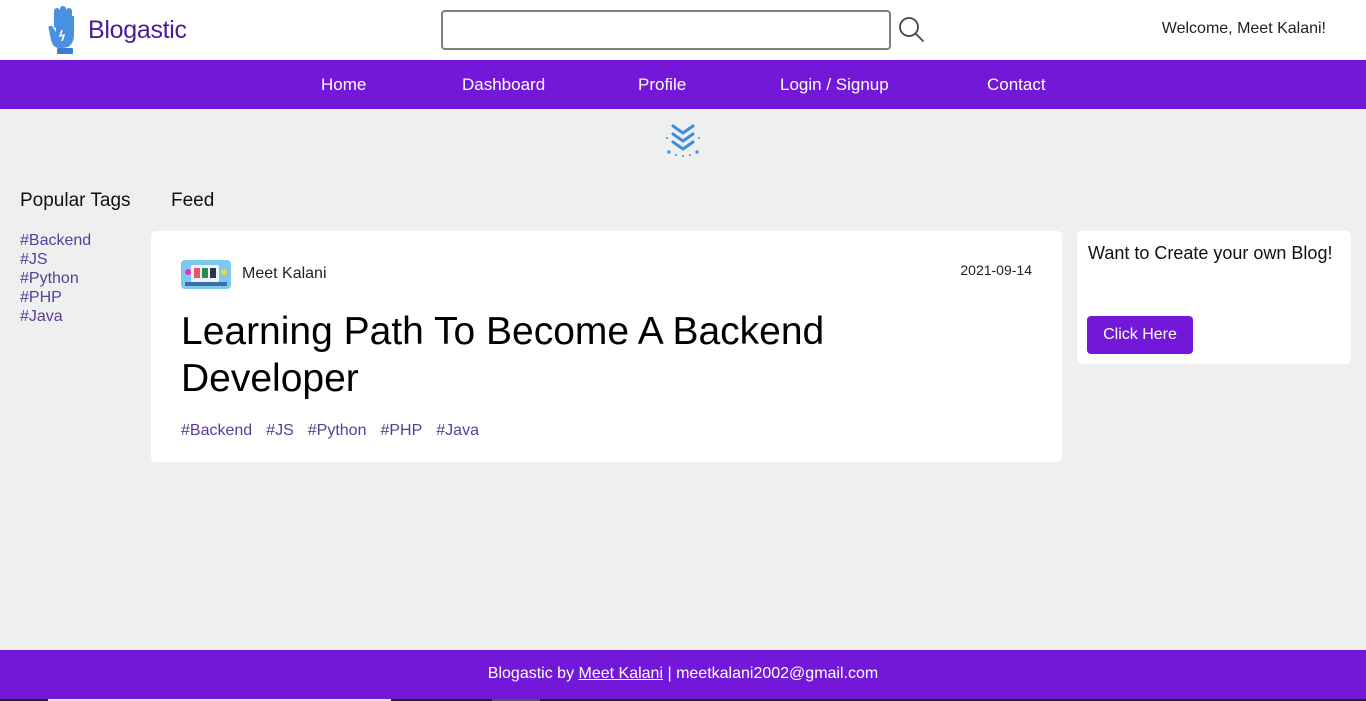 Image resolution: width=1366 pixels, height=701 pixels. I want to click on site-header: Blogastic Welcome, Meet Kalani!, so click(683, 30).